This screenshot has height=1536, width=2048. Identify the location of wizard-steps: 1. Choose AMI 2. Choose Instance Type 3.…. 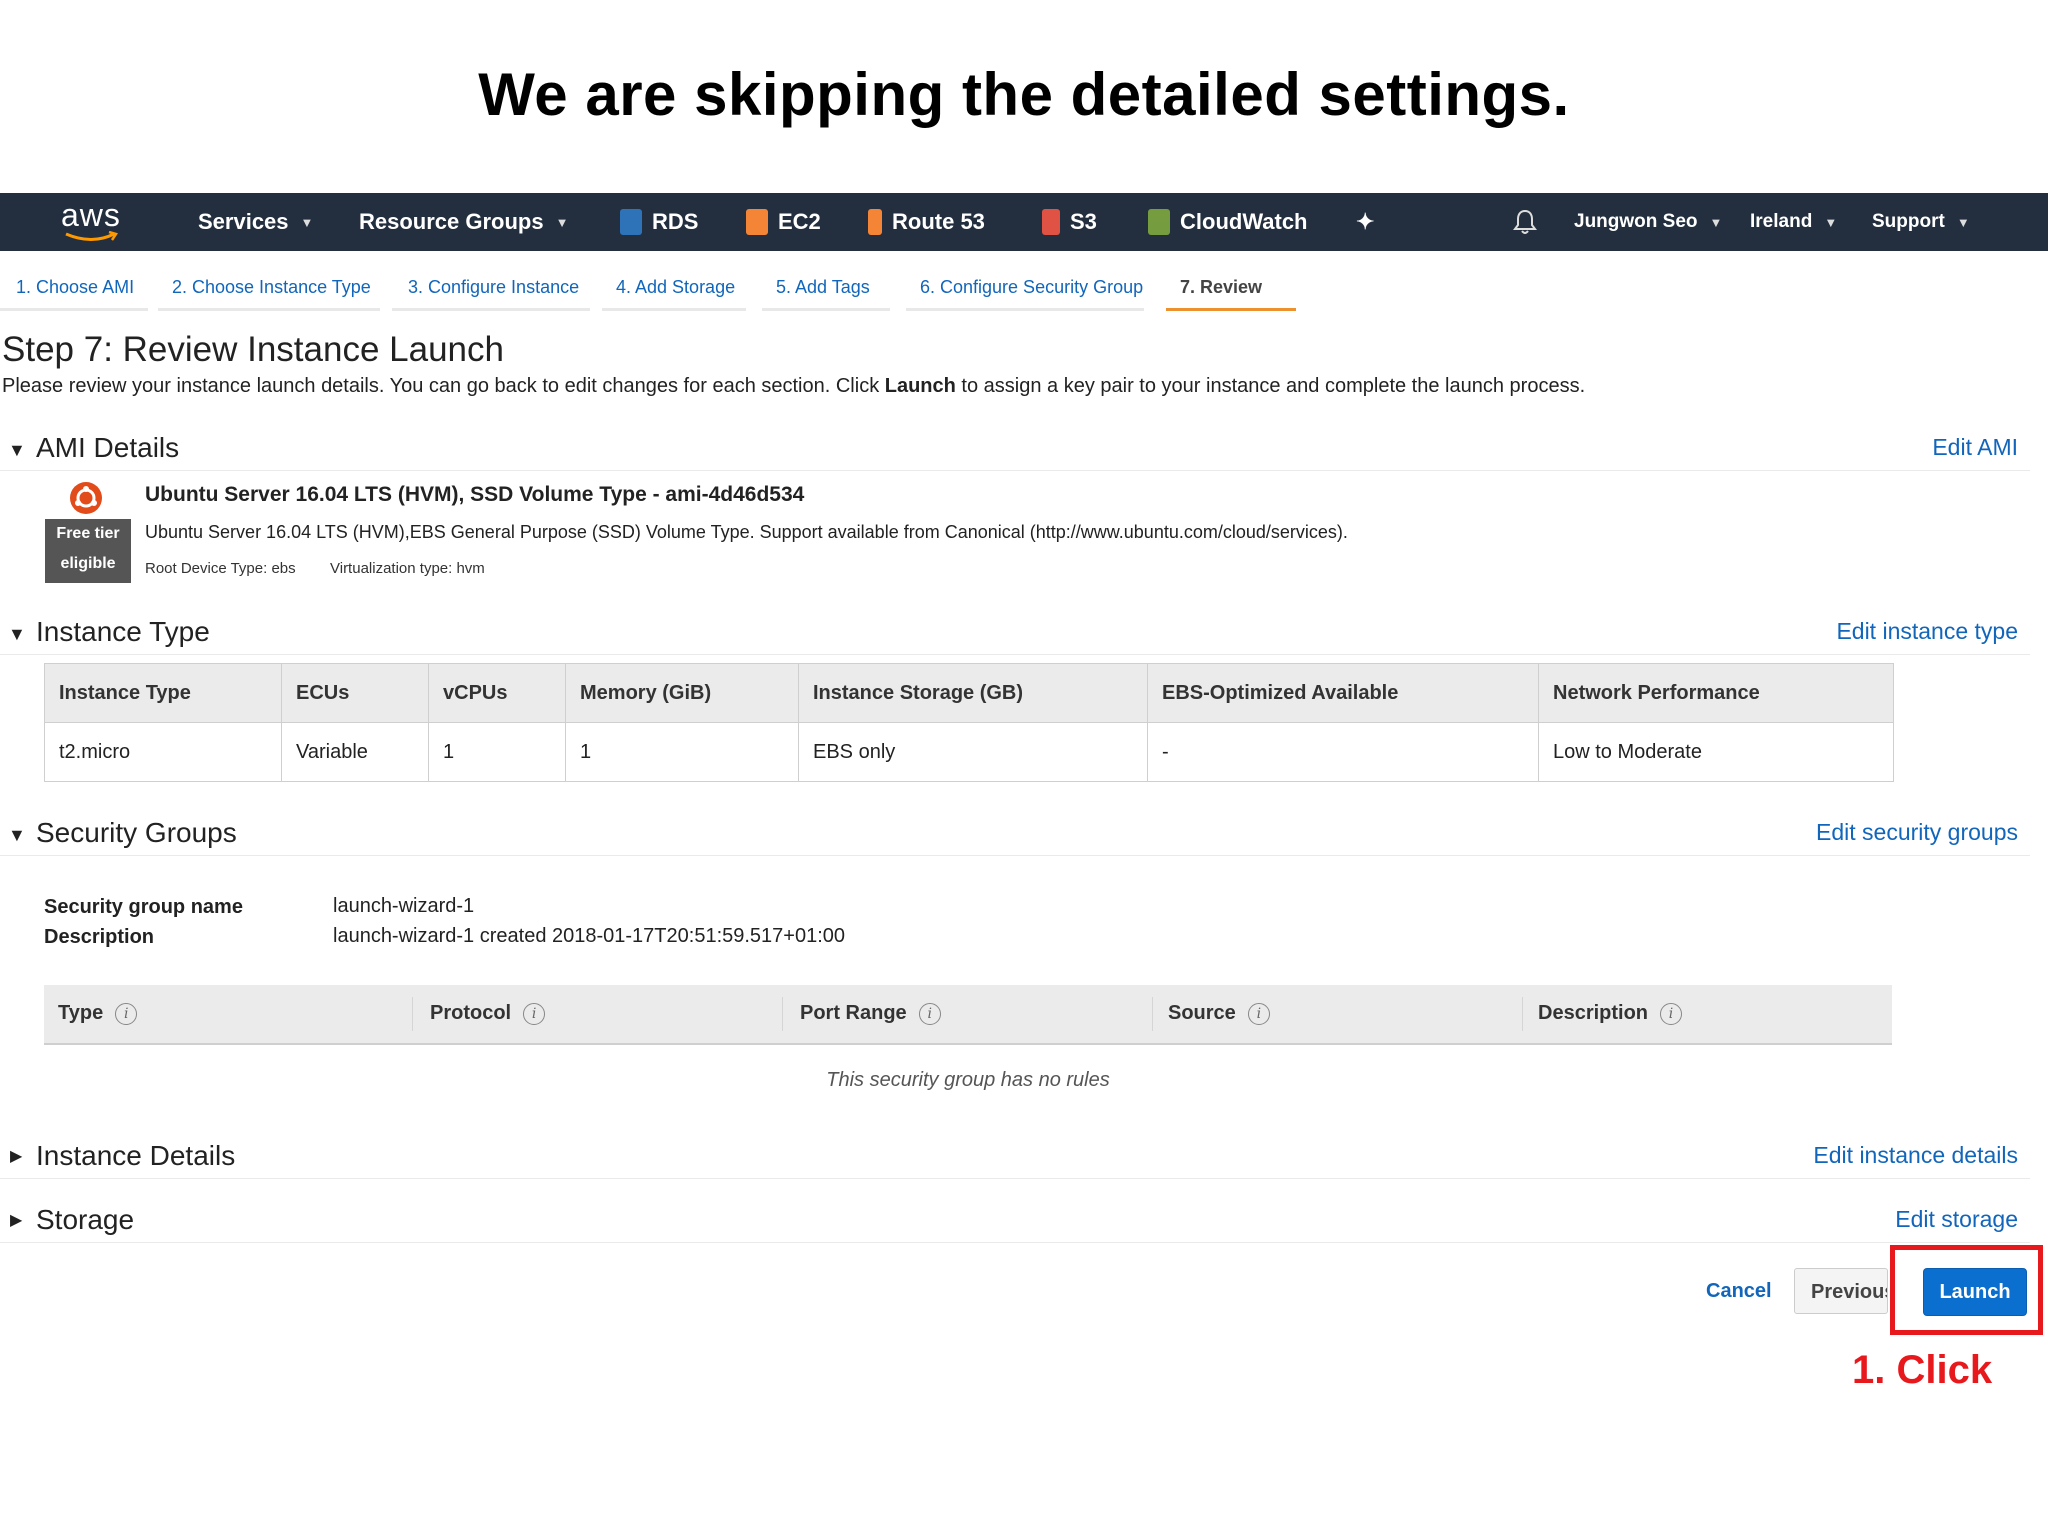
(660, 287).